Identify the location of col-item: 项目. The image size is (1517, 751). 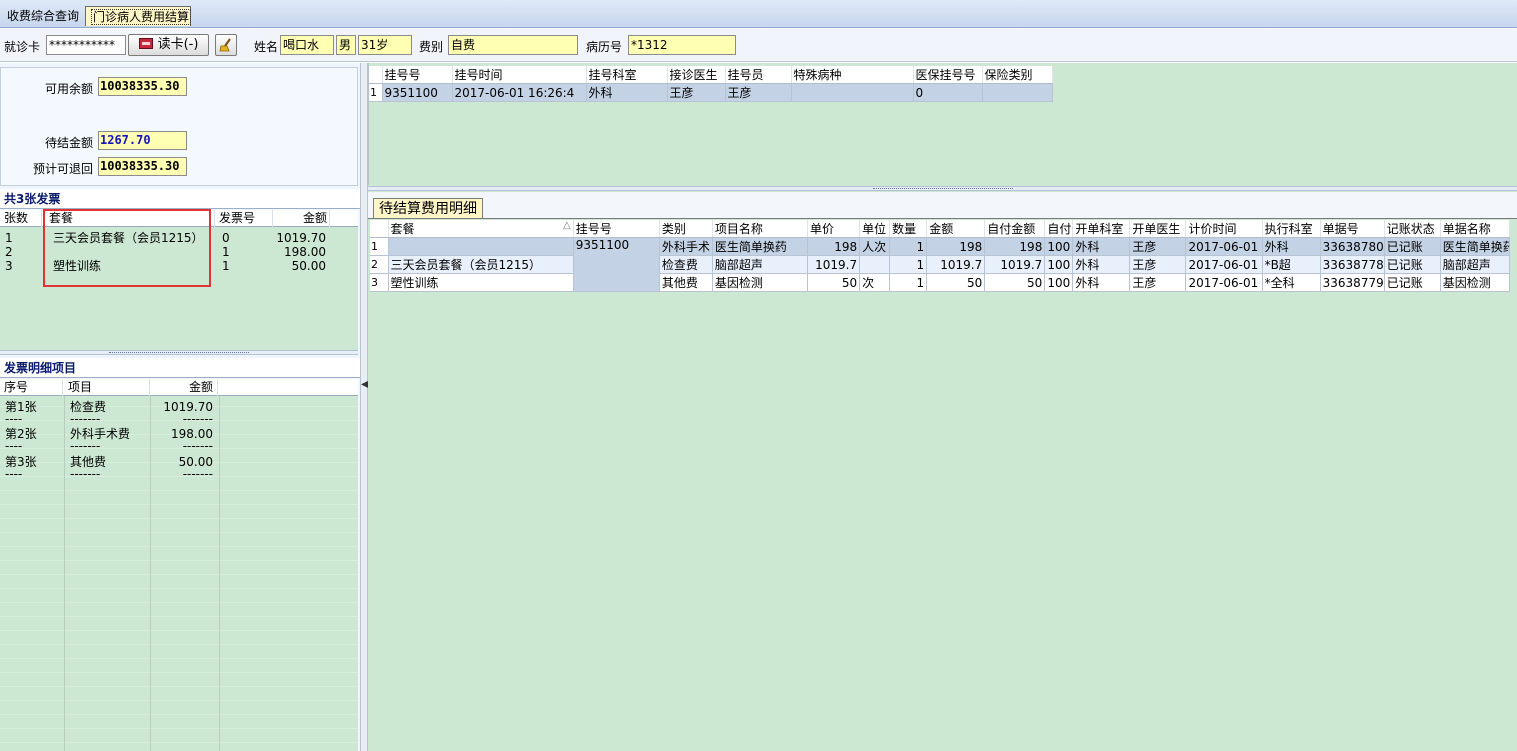
(108, 387).